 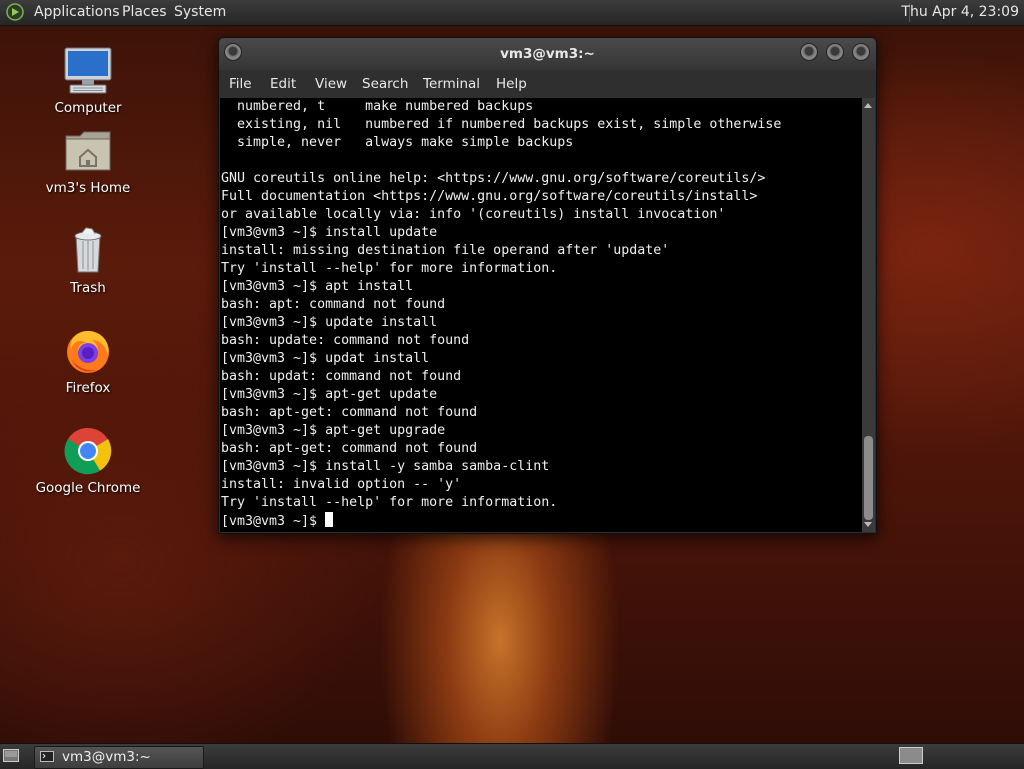 I want to click on menu-help: Help, so click(x=511, y=84).